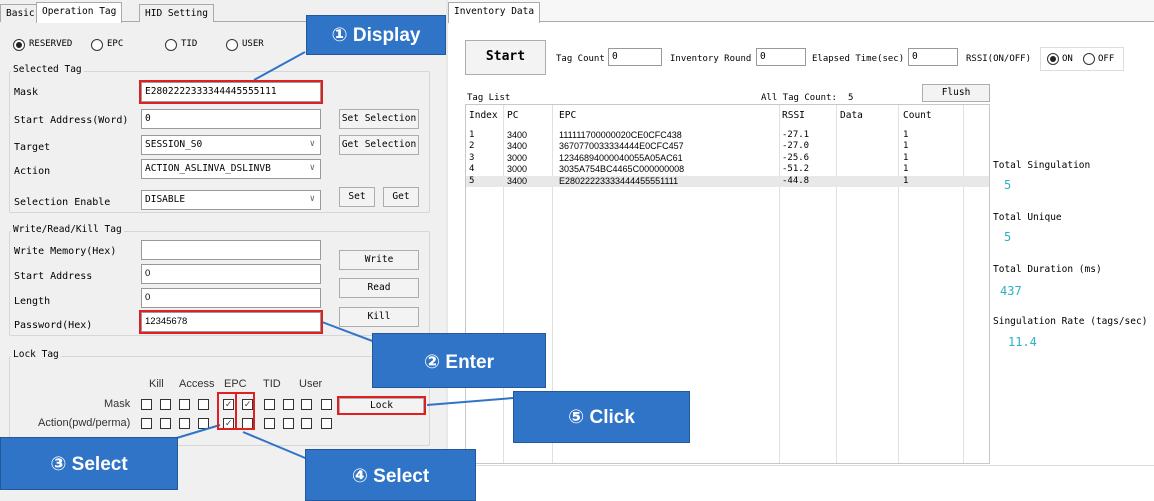 Image resolution: width=1154 pixels, height=501 pixels. Describe the element at coordinates (276, 446) in the screenshot. I see `connector-select4` at that location.